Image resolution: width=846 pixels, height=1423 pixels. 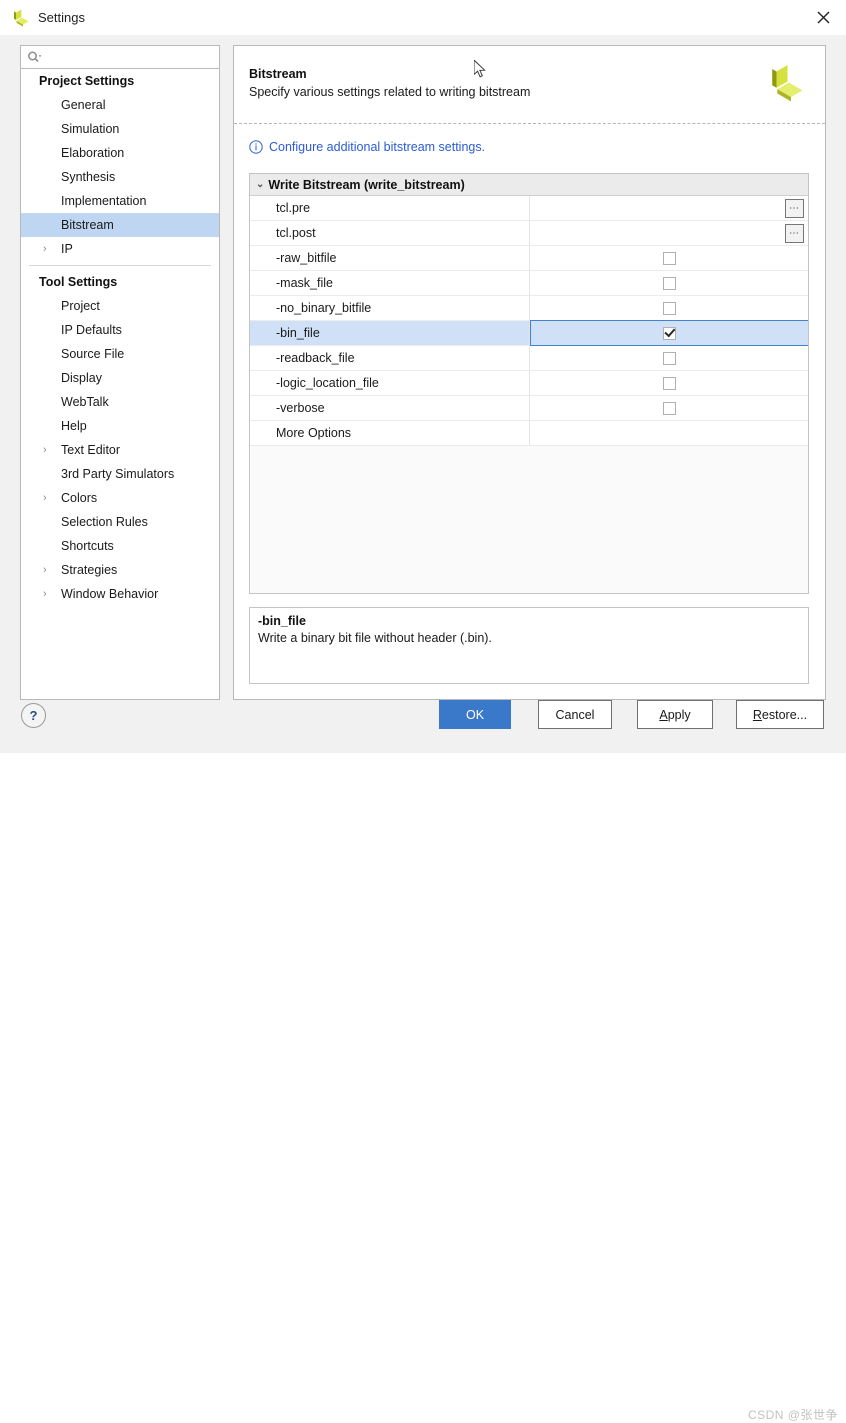 I want to click on sidebar-item-elaboration: Elaboration, so click(x=120, y=153).